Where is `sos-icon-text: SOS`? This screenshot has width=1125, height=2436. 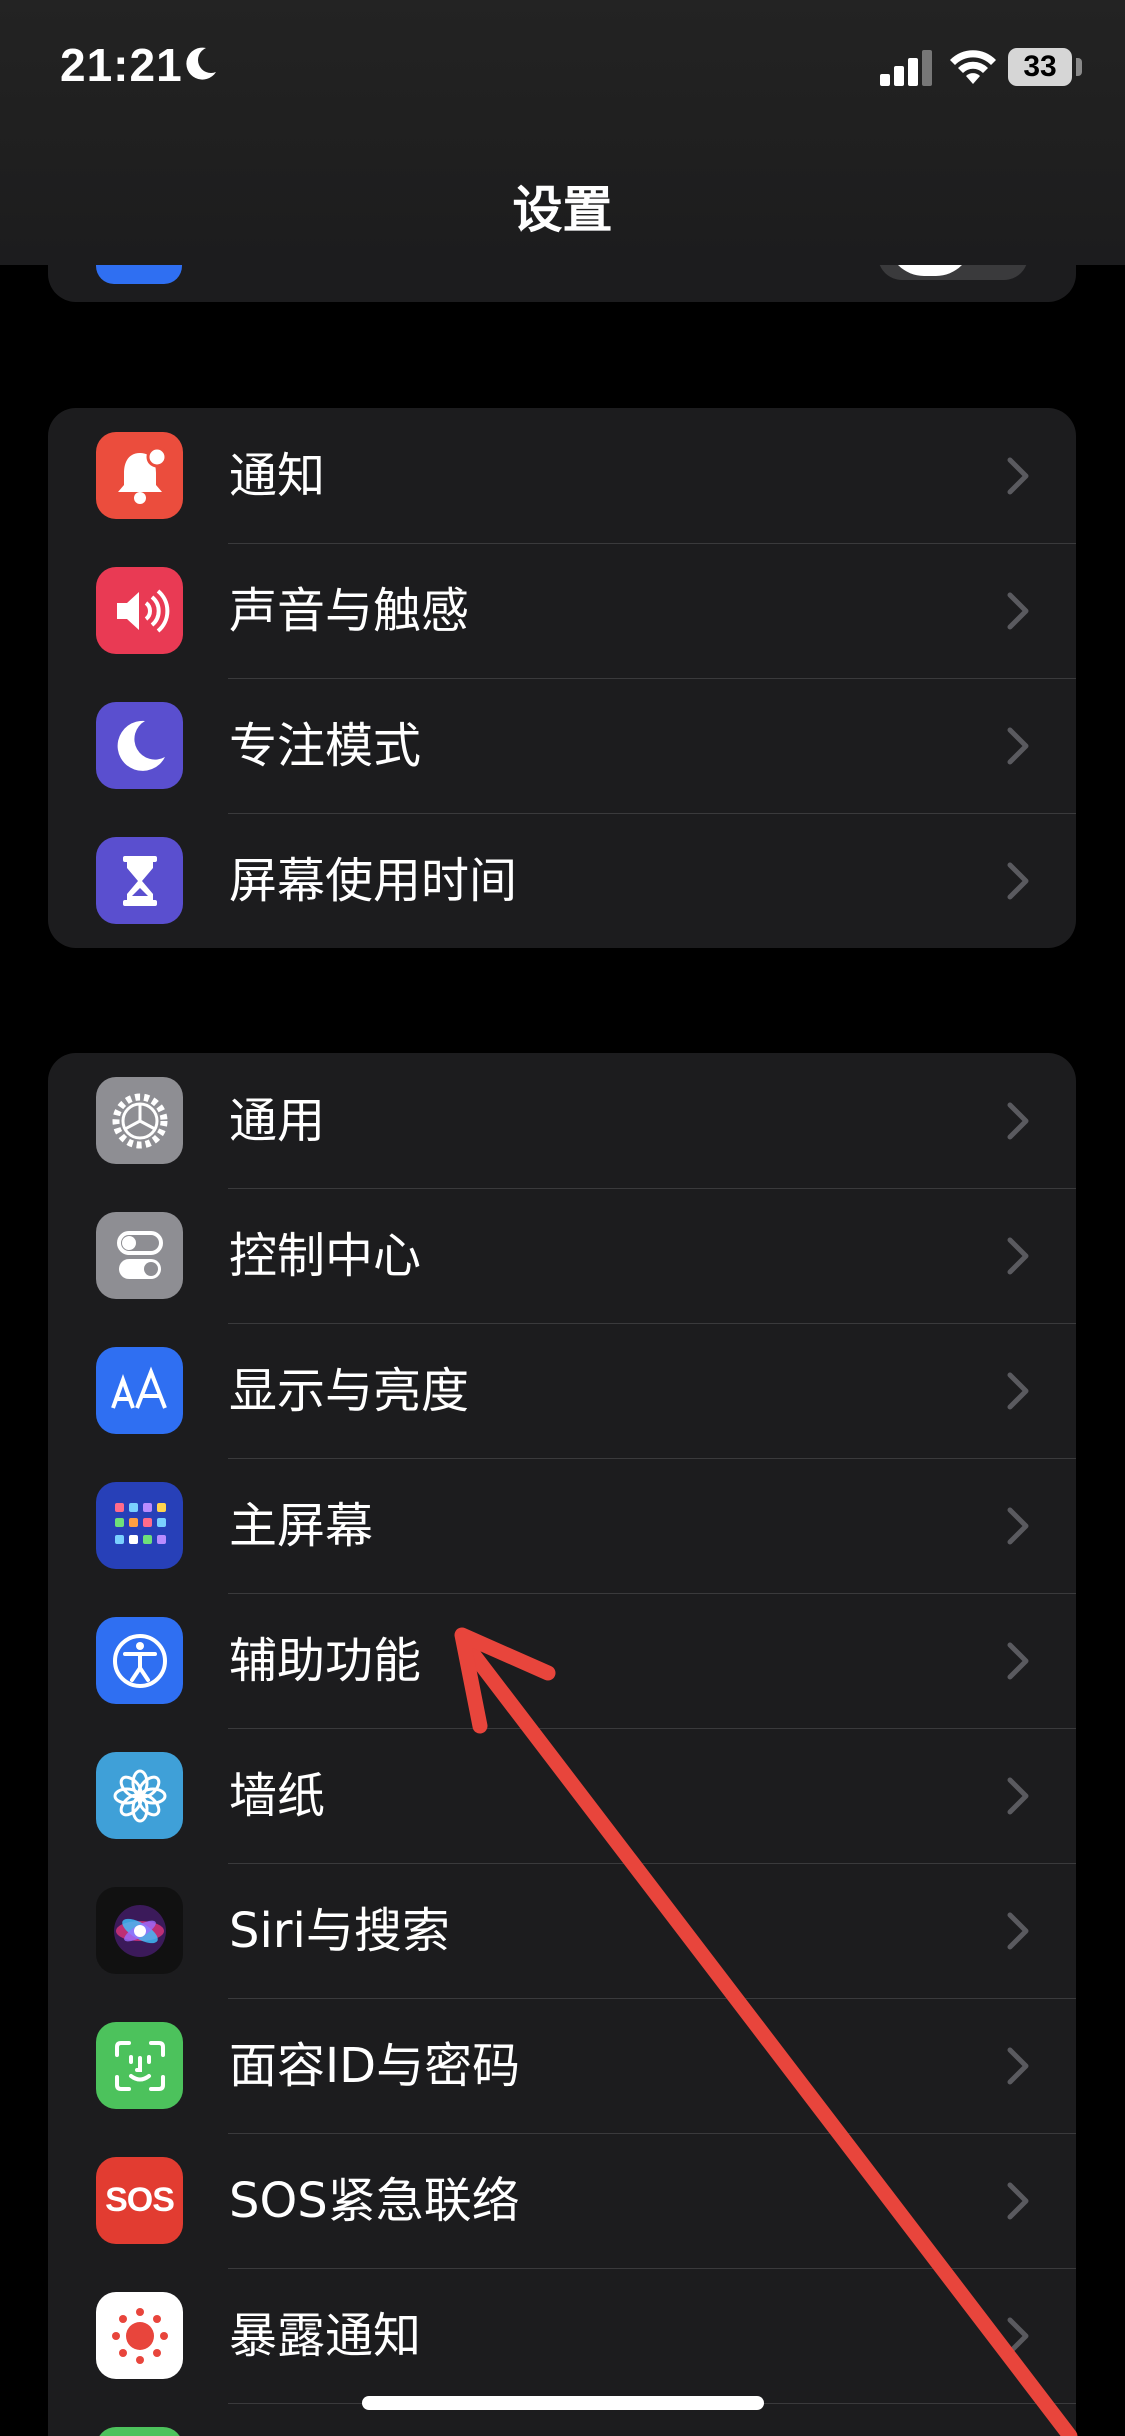
sos-icon-text: SOS is located at coordinates (140, 2200).